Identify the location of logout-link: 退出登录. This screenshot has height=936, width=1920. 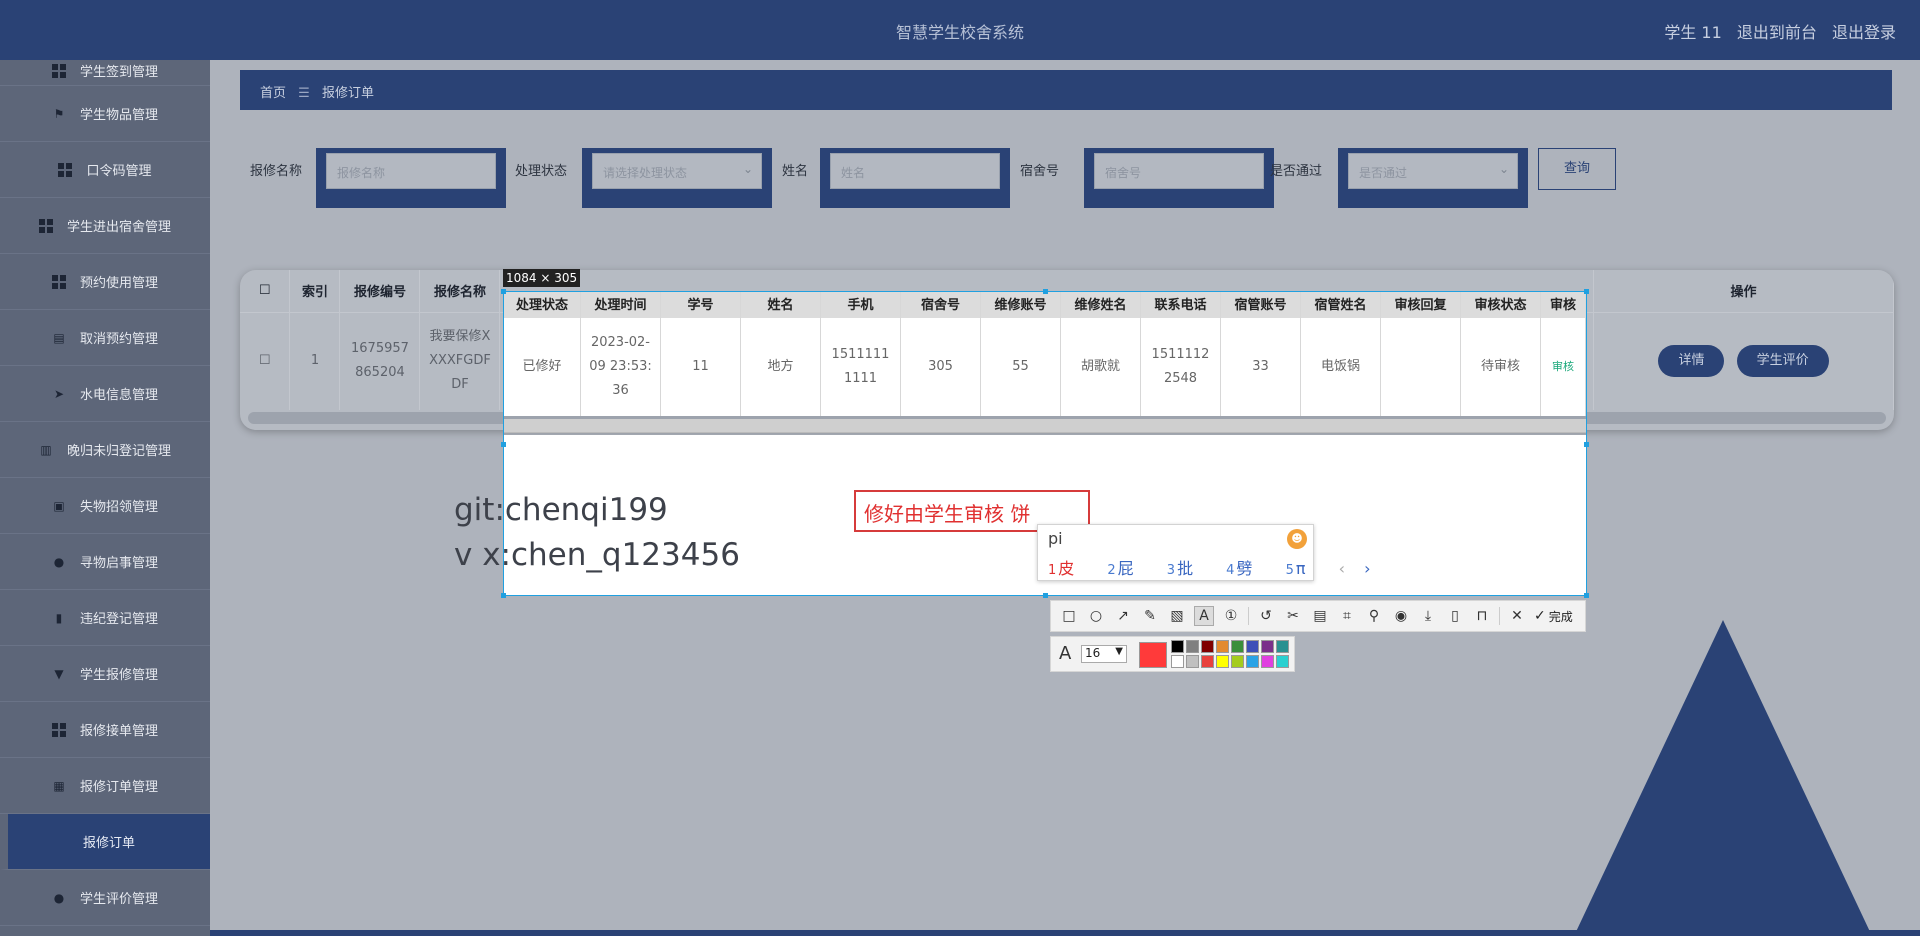
(1864, 32).